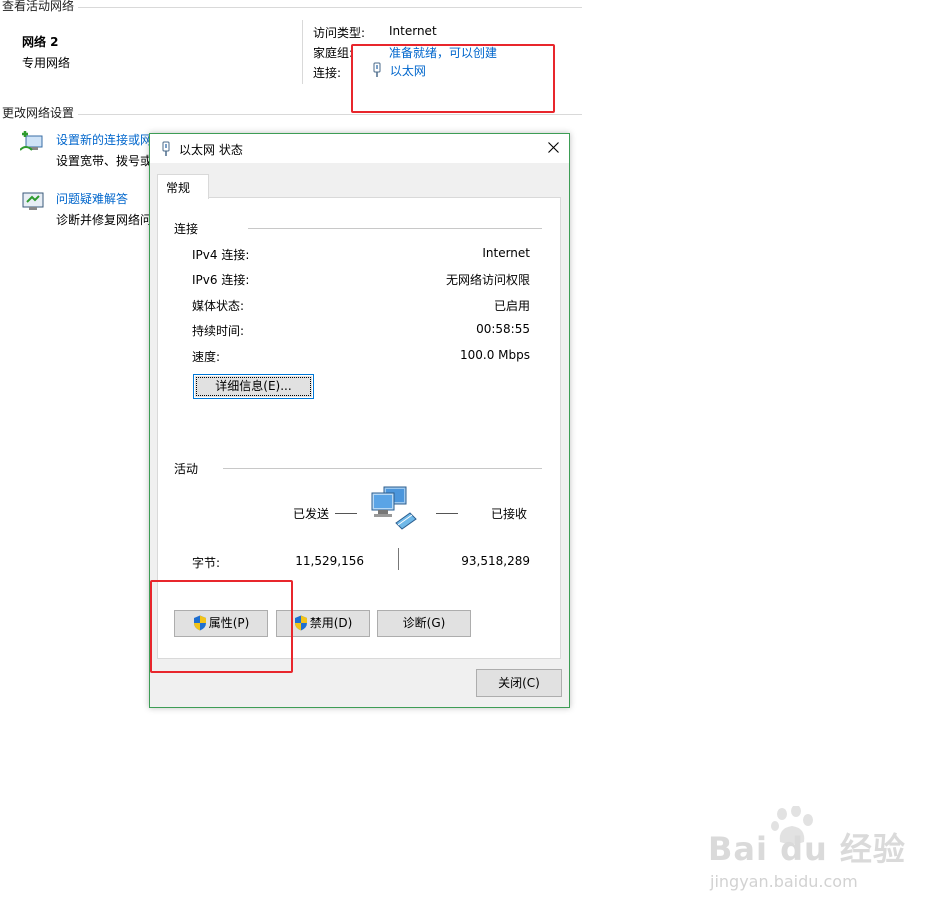  What do you see at coordinates (221, 255) in the screenshot?
I see `ipv4-label: IPv4 连接:` at bounding box center [221, 255].